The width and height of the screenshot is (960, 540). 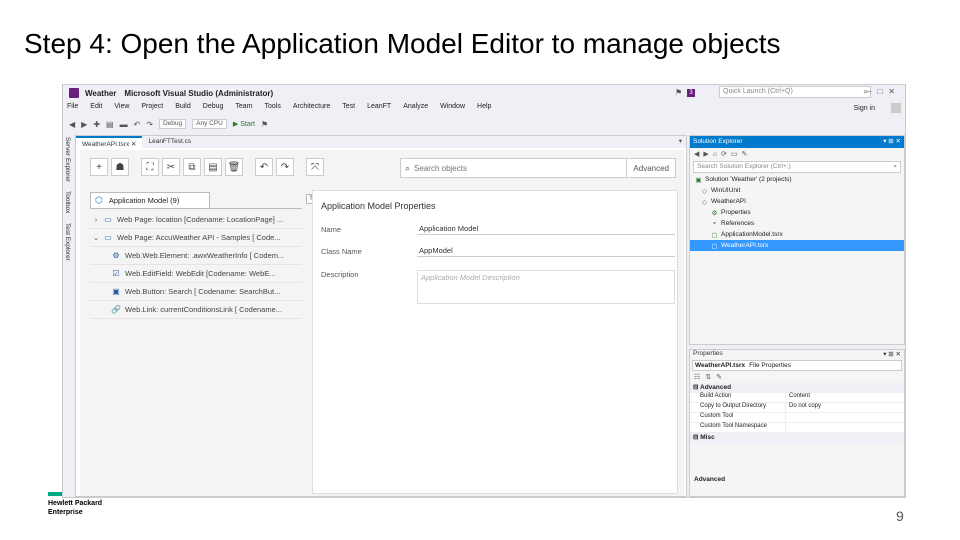 I want to click on home-icon: ⌂, so click(x=715, y=154).